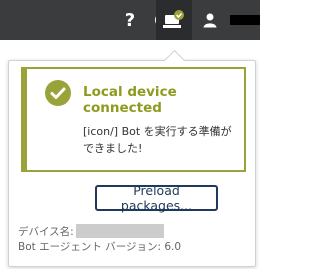 Image resolution: width=320 pixels, height=269 pixels. I want to click on device-name-label: デバイス名:, so click(46, 232).